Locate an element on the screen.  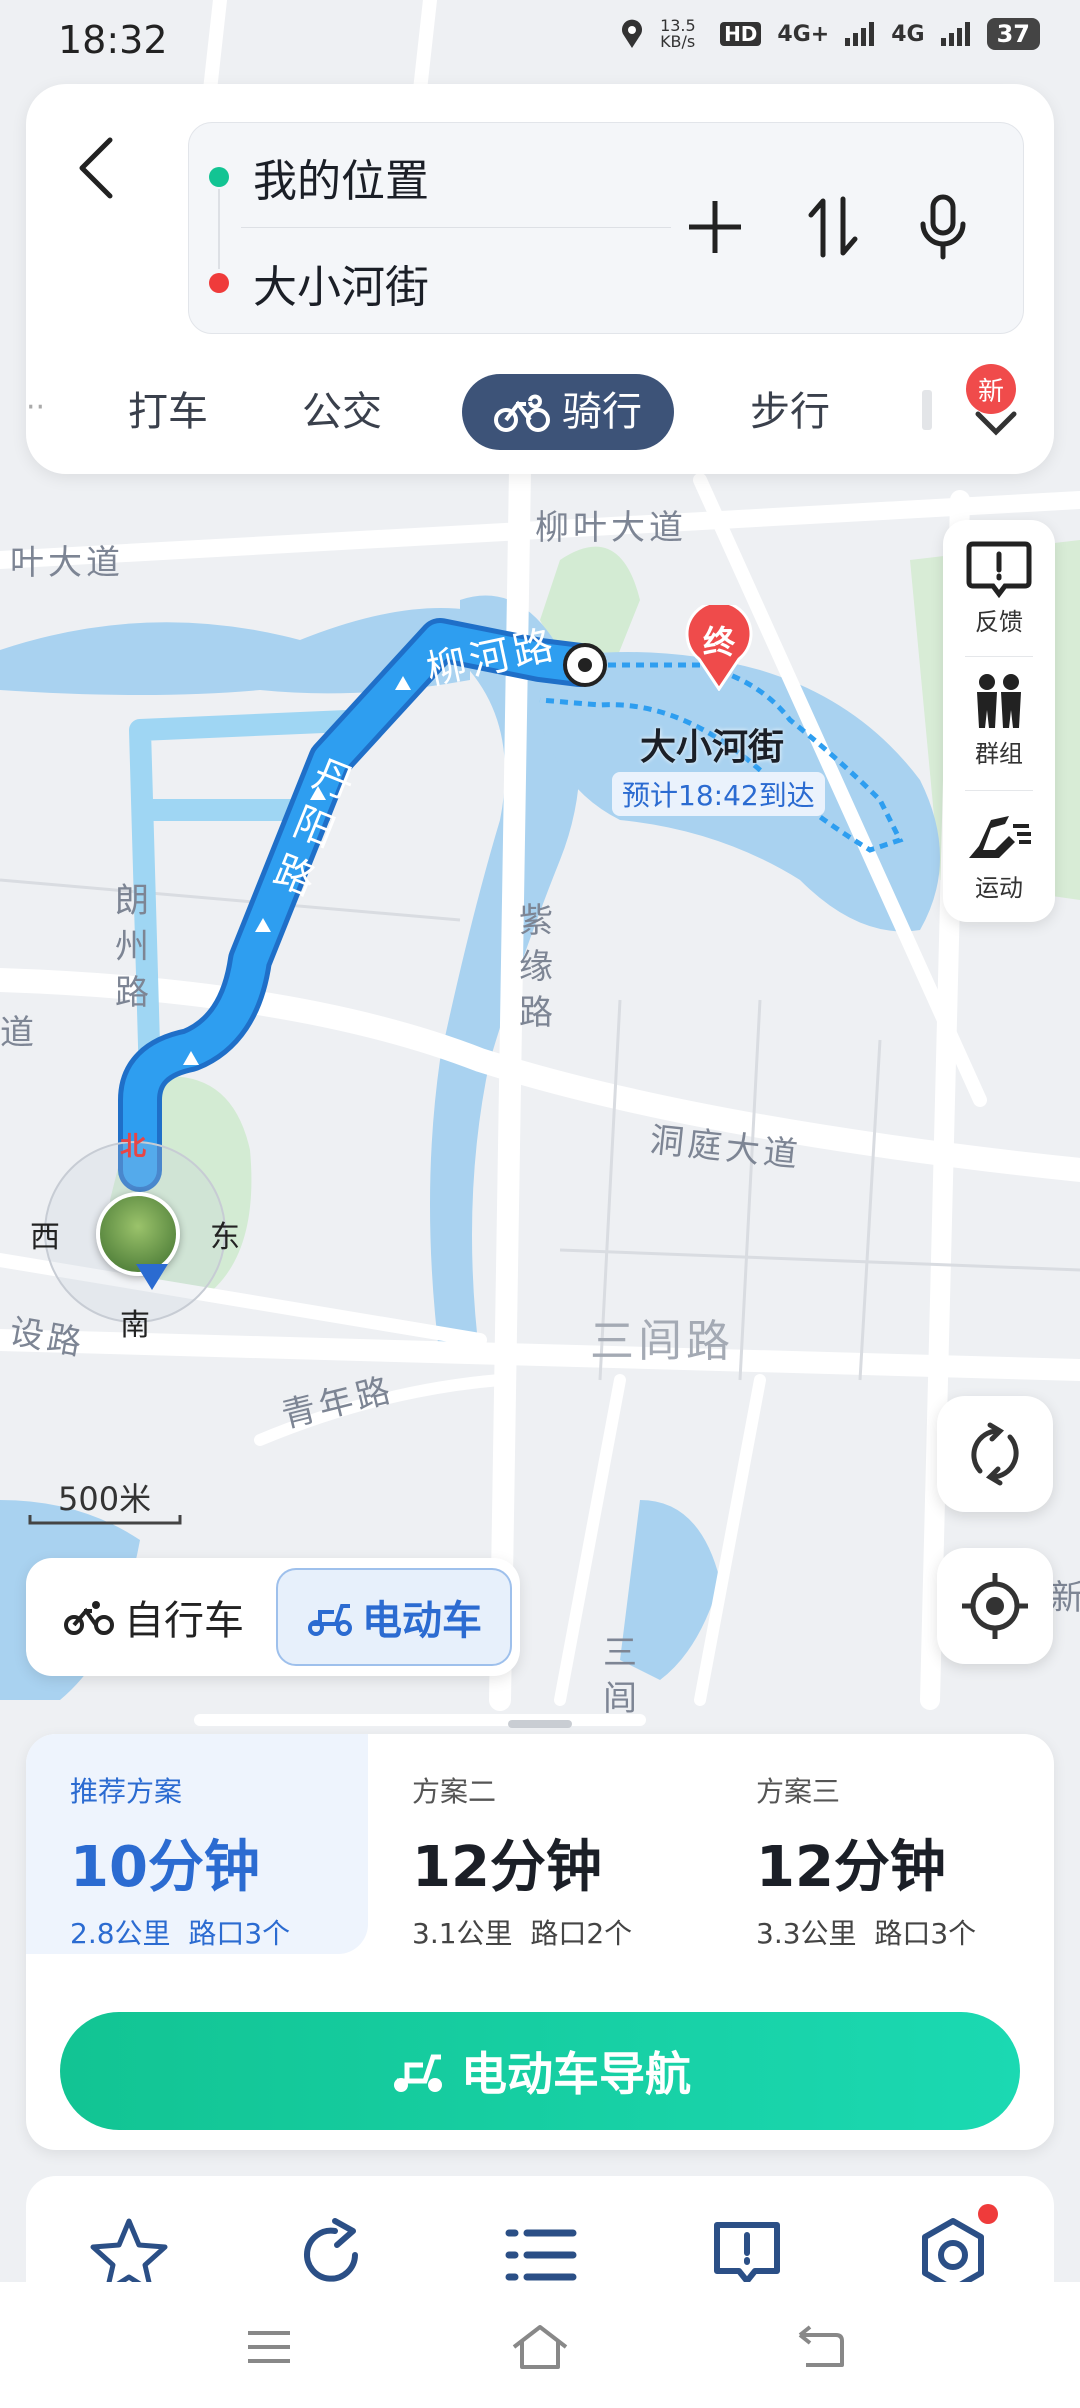
input-divider is located at coordinates (456, 227).